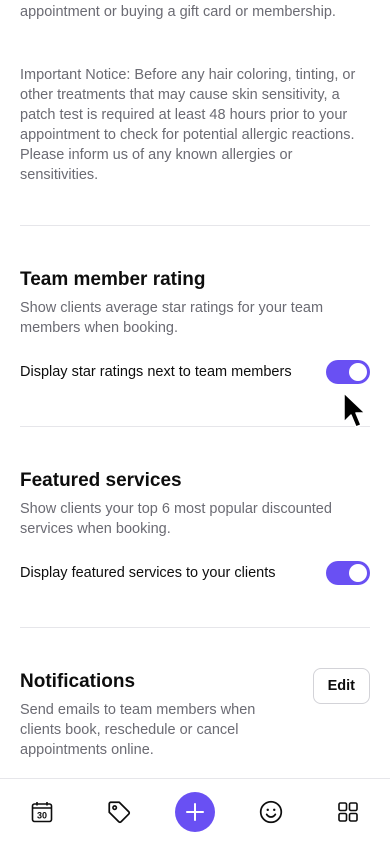 The width and height of the screenshot is (390, 844). I want to click on calendar-day: 30, so click(42, 815).